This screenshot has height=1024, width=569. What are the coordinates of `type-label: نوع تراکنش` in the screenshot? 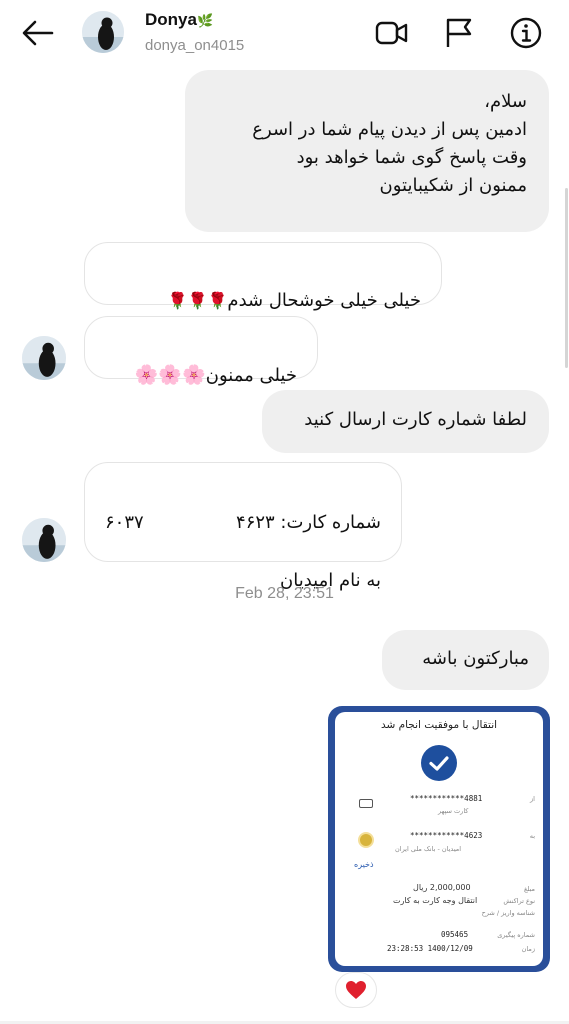 It's located at (519, 901).